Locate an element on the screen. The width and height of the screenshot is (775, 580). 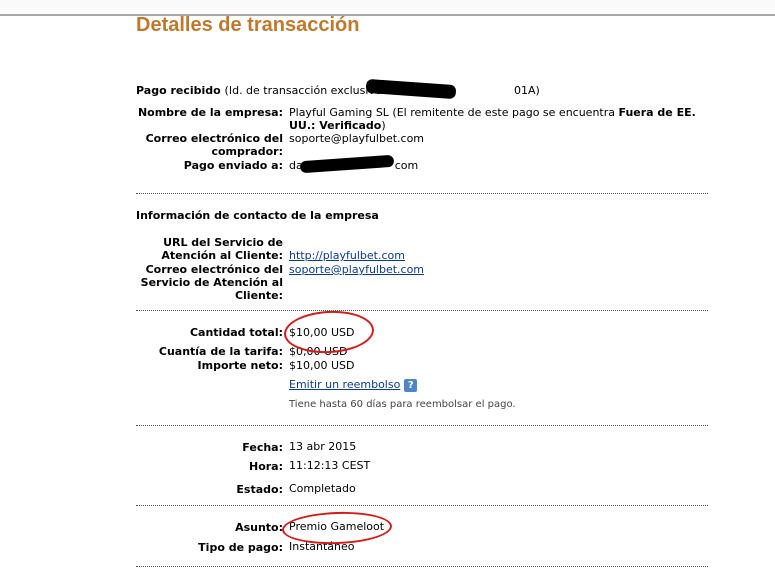
status-value: Completado is located at coordinates (322, 488).